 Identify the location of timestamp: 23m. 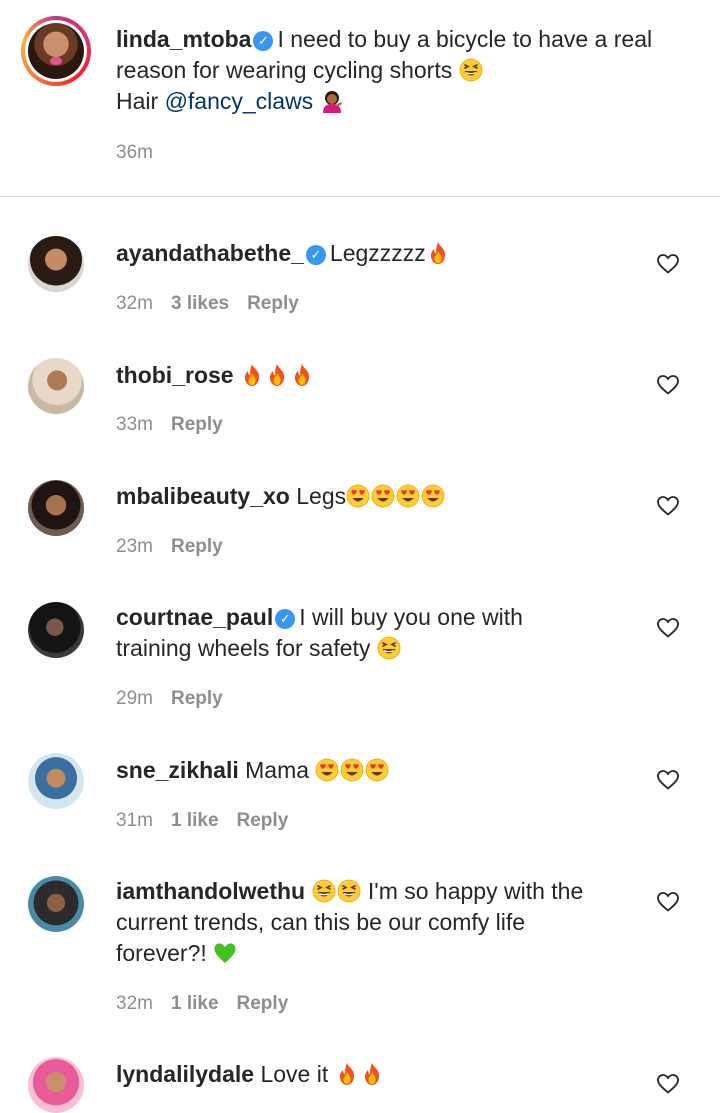
(134, 546).